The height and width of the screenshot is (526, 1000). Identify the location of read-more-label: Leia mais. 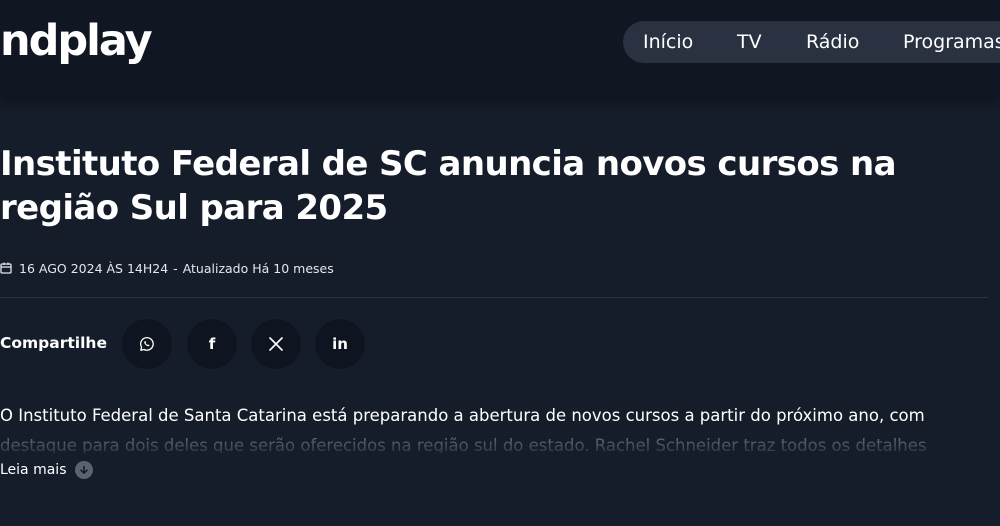
(33, 470).